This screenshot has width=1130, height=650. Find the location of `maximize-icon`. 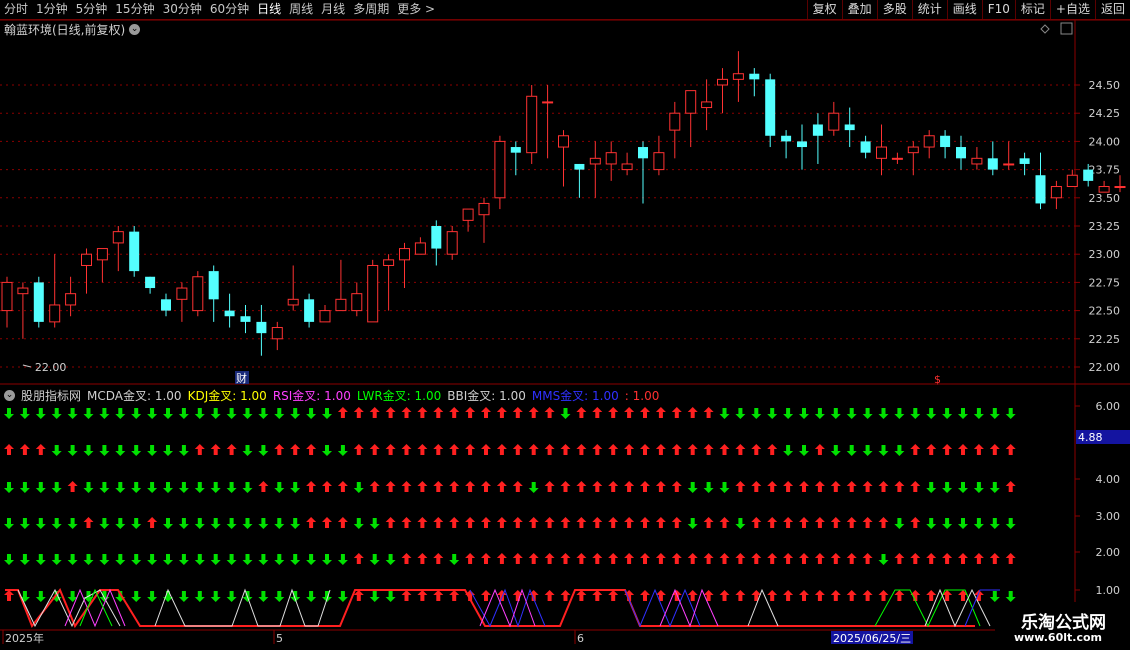

maximize-icon is located at coordinates (1066, 28).